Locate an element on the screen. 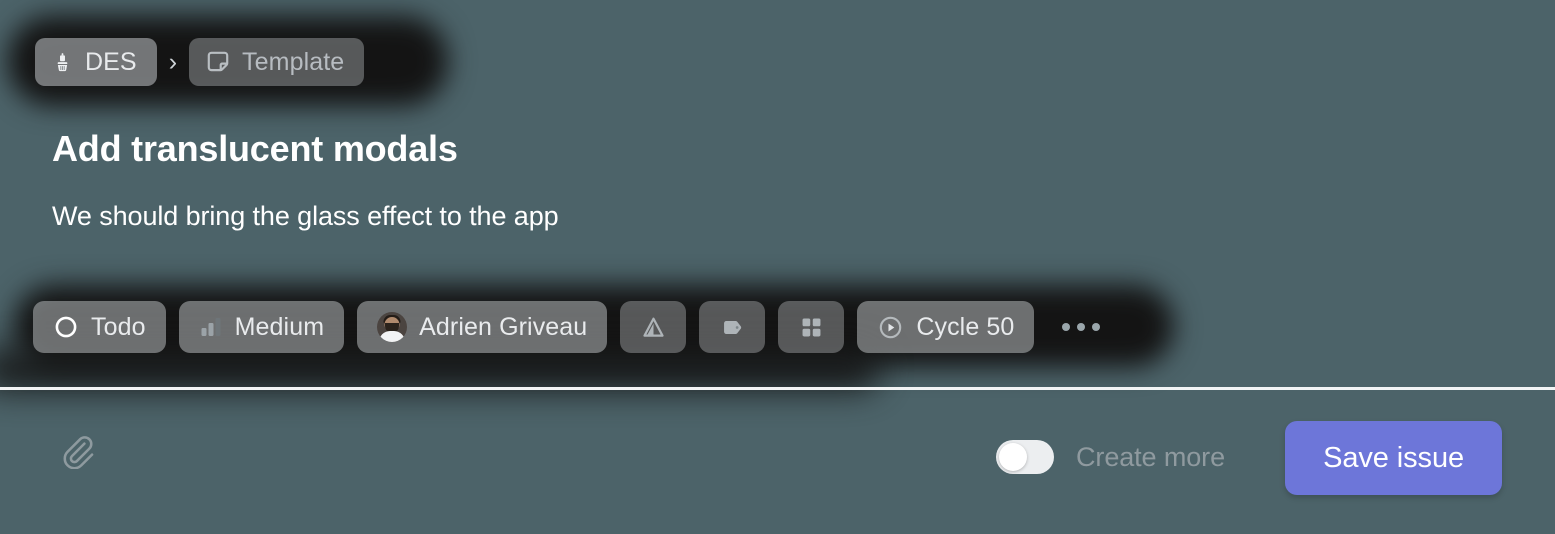 The height and width of the screenshot is (534, 1555). chip-cycle: Cycle 50 is located at coordinates (946, 327).